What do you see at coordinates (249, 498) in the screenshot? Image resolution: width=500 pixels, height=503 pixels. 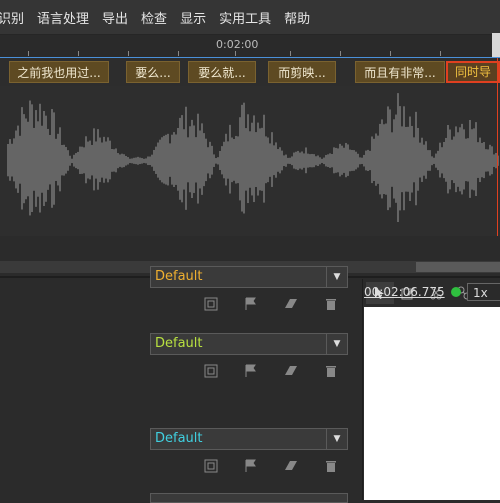 I see `style-select` at bounding box center [249, 498].